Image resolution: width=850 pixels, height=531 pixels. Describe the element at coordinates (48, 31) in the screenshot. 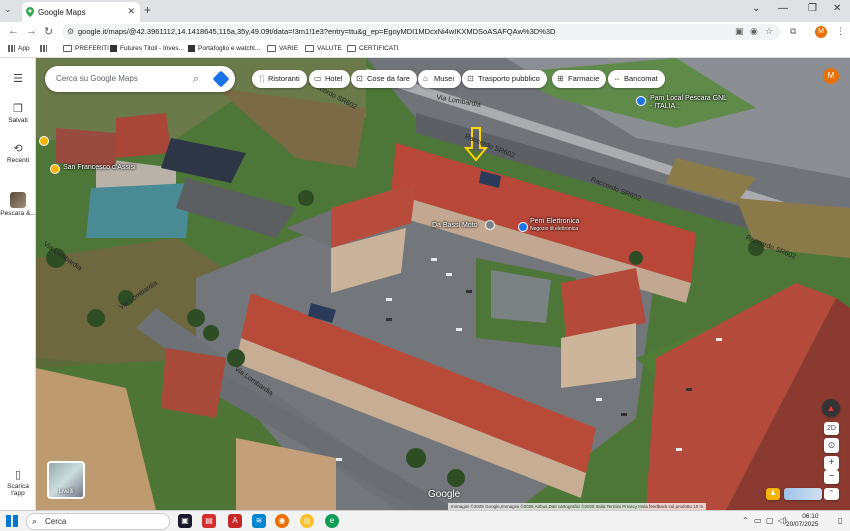

I see `reload-icon: ↻` at that location.